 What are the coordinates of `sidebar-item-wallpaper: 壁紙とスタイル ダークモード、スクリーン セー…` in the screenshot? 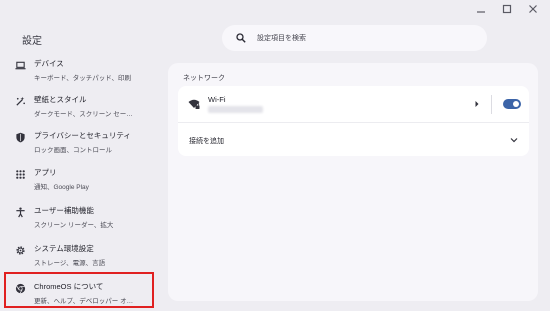 It's located at (84, 108).